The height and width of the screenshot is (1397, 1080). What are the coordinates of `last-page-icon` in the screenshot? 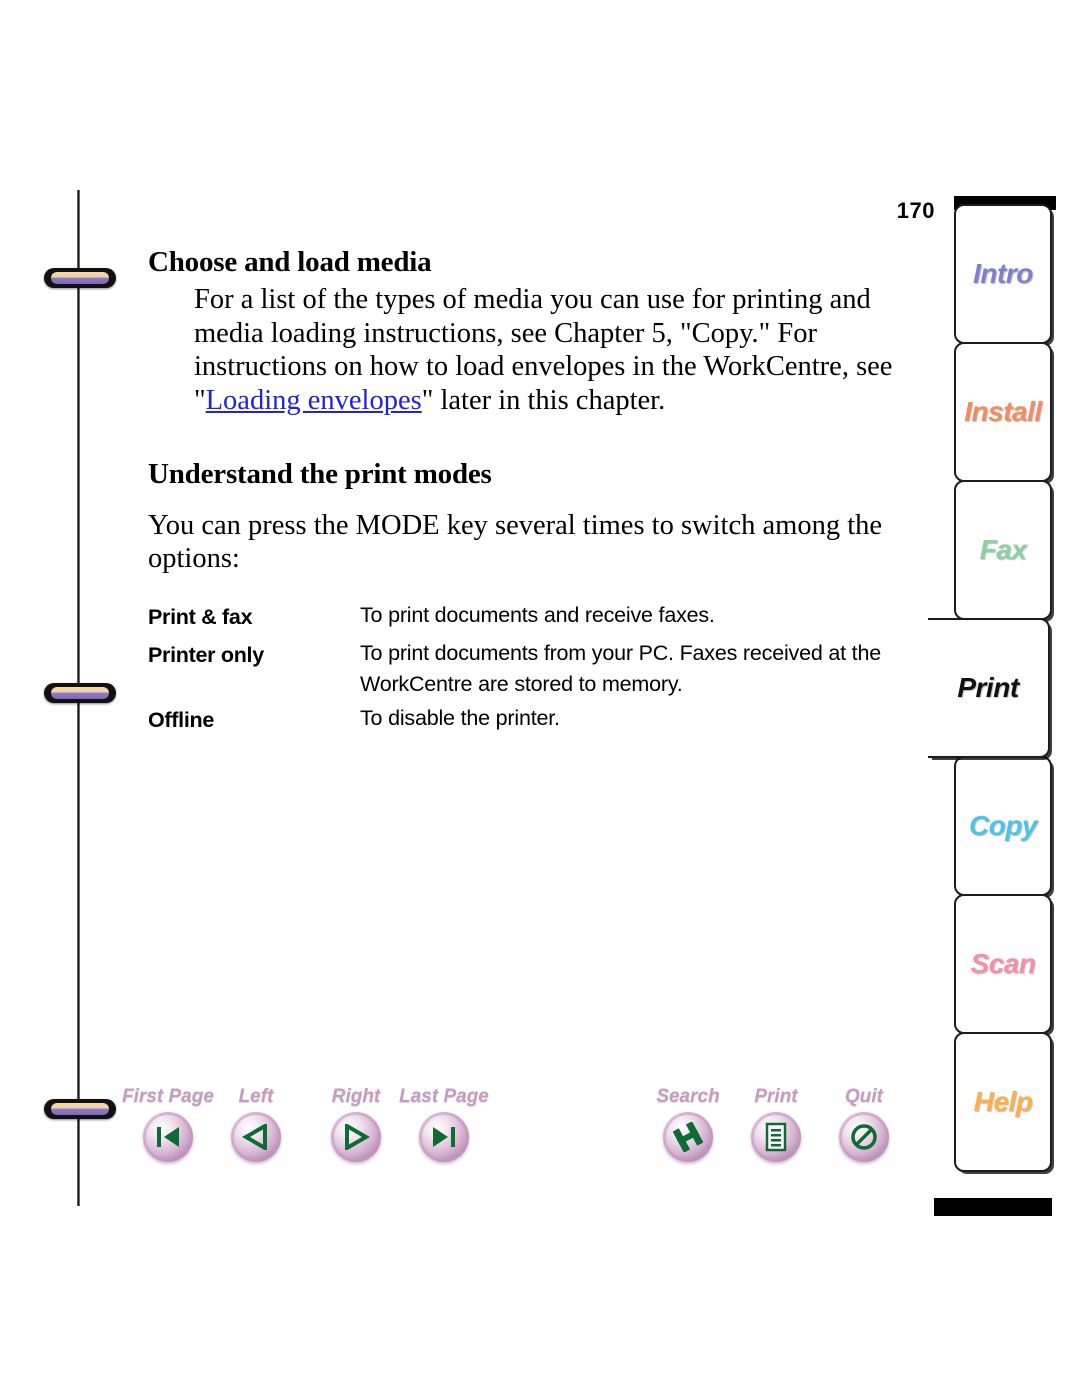 It's located at (444, 1137).